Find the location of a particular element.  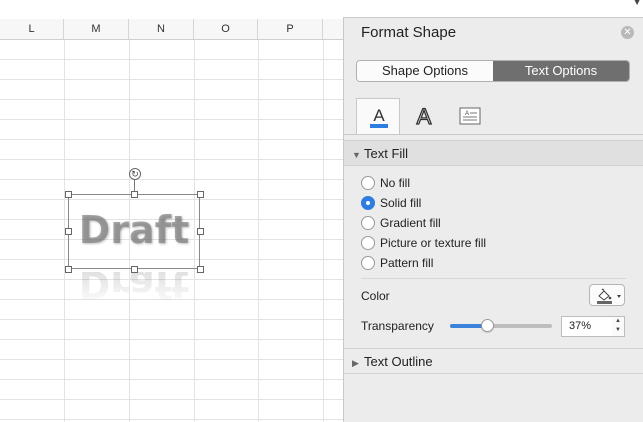

text-outline-section-header: ▶ Text Outline is located at coordinates (493, 361).